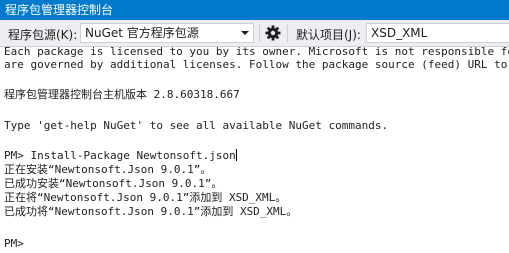 The width and height of the screenshot is (509, 253). I want to click on package-source-dropdown: NuGet 官方程序包源, so click(167, 33).